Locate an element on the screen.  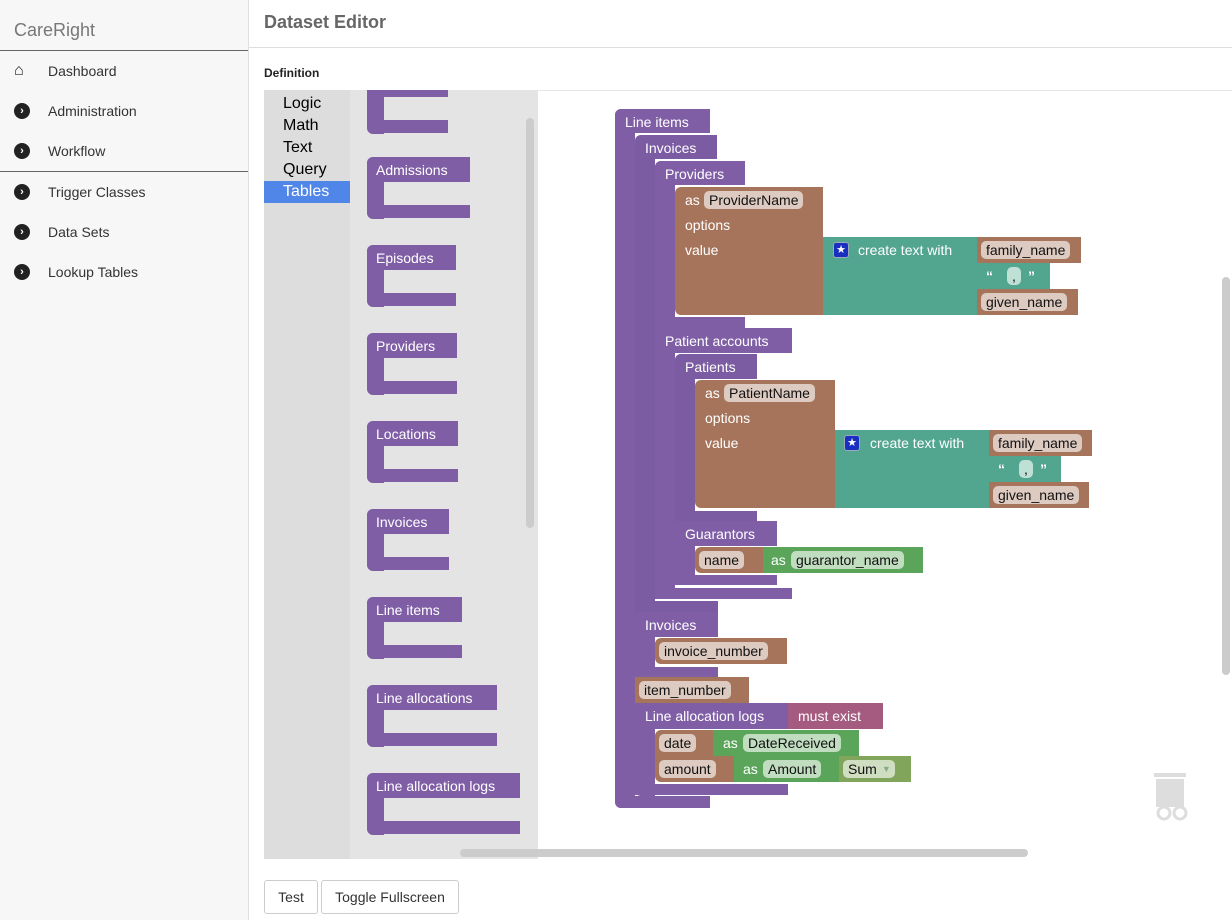
block-label: Line allocation logs is located at coordinates (705, 716).